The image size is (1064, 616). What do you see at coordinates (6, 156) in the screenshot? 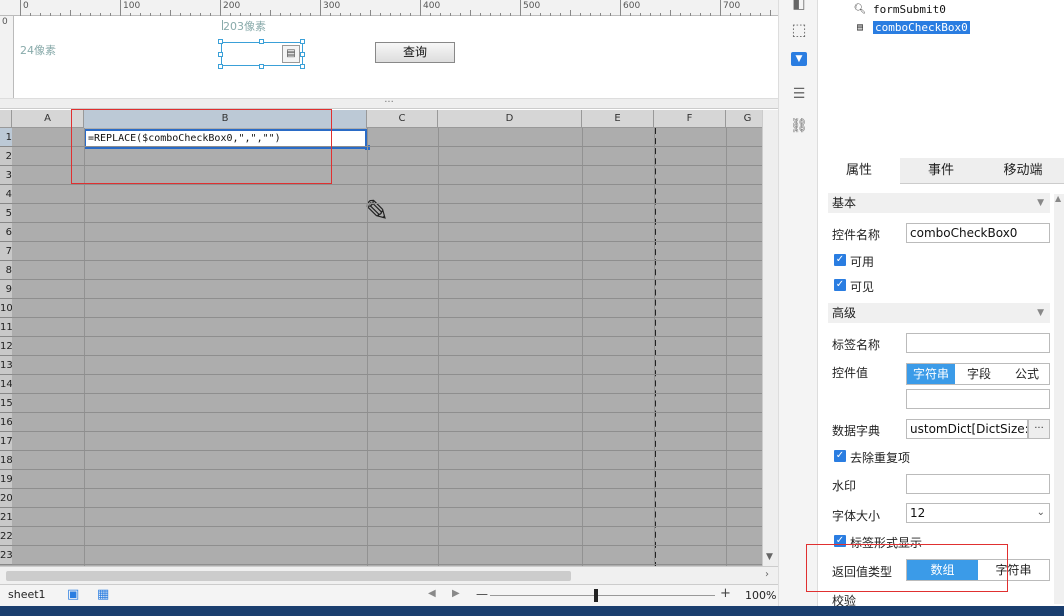
I see `row-header-cell: 2` at bounding box center [6, 156].